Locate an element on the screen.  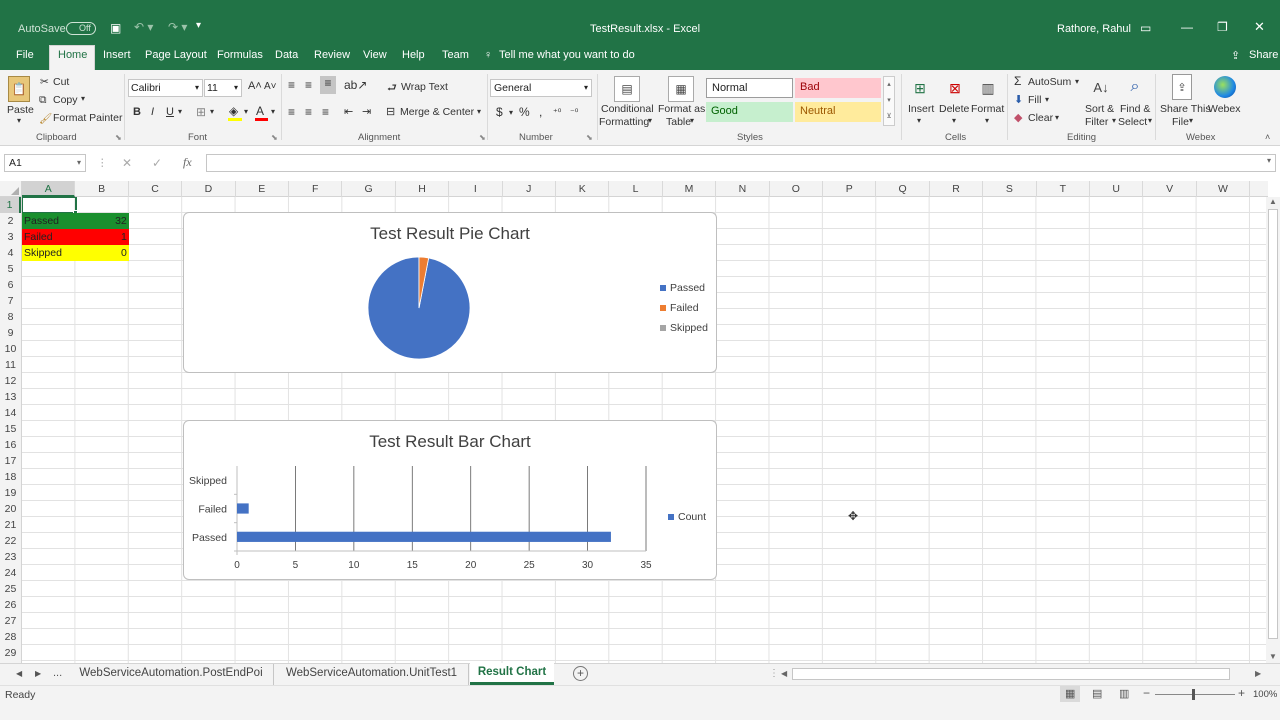
paste-button: Paste is located at coordinates (20, 110).